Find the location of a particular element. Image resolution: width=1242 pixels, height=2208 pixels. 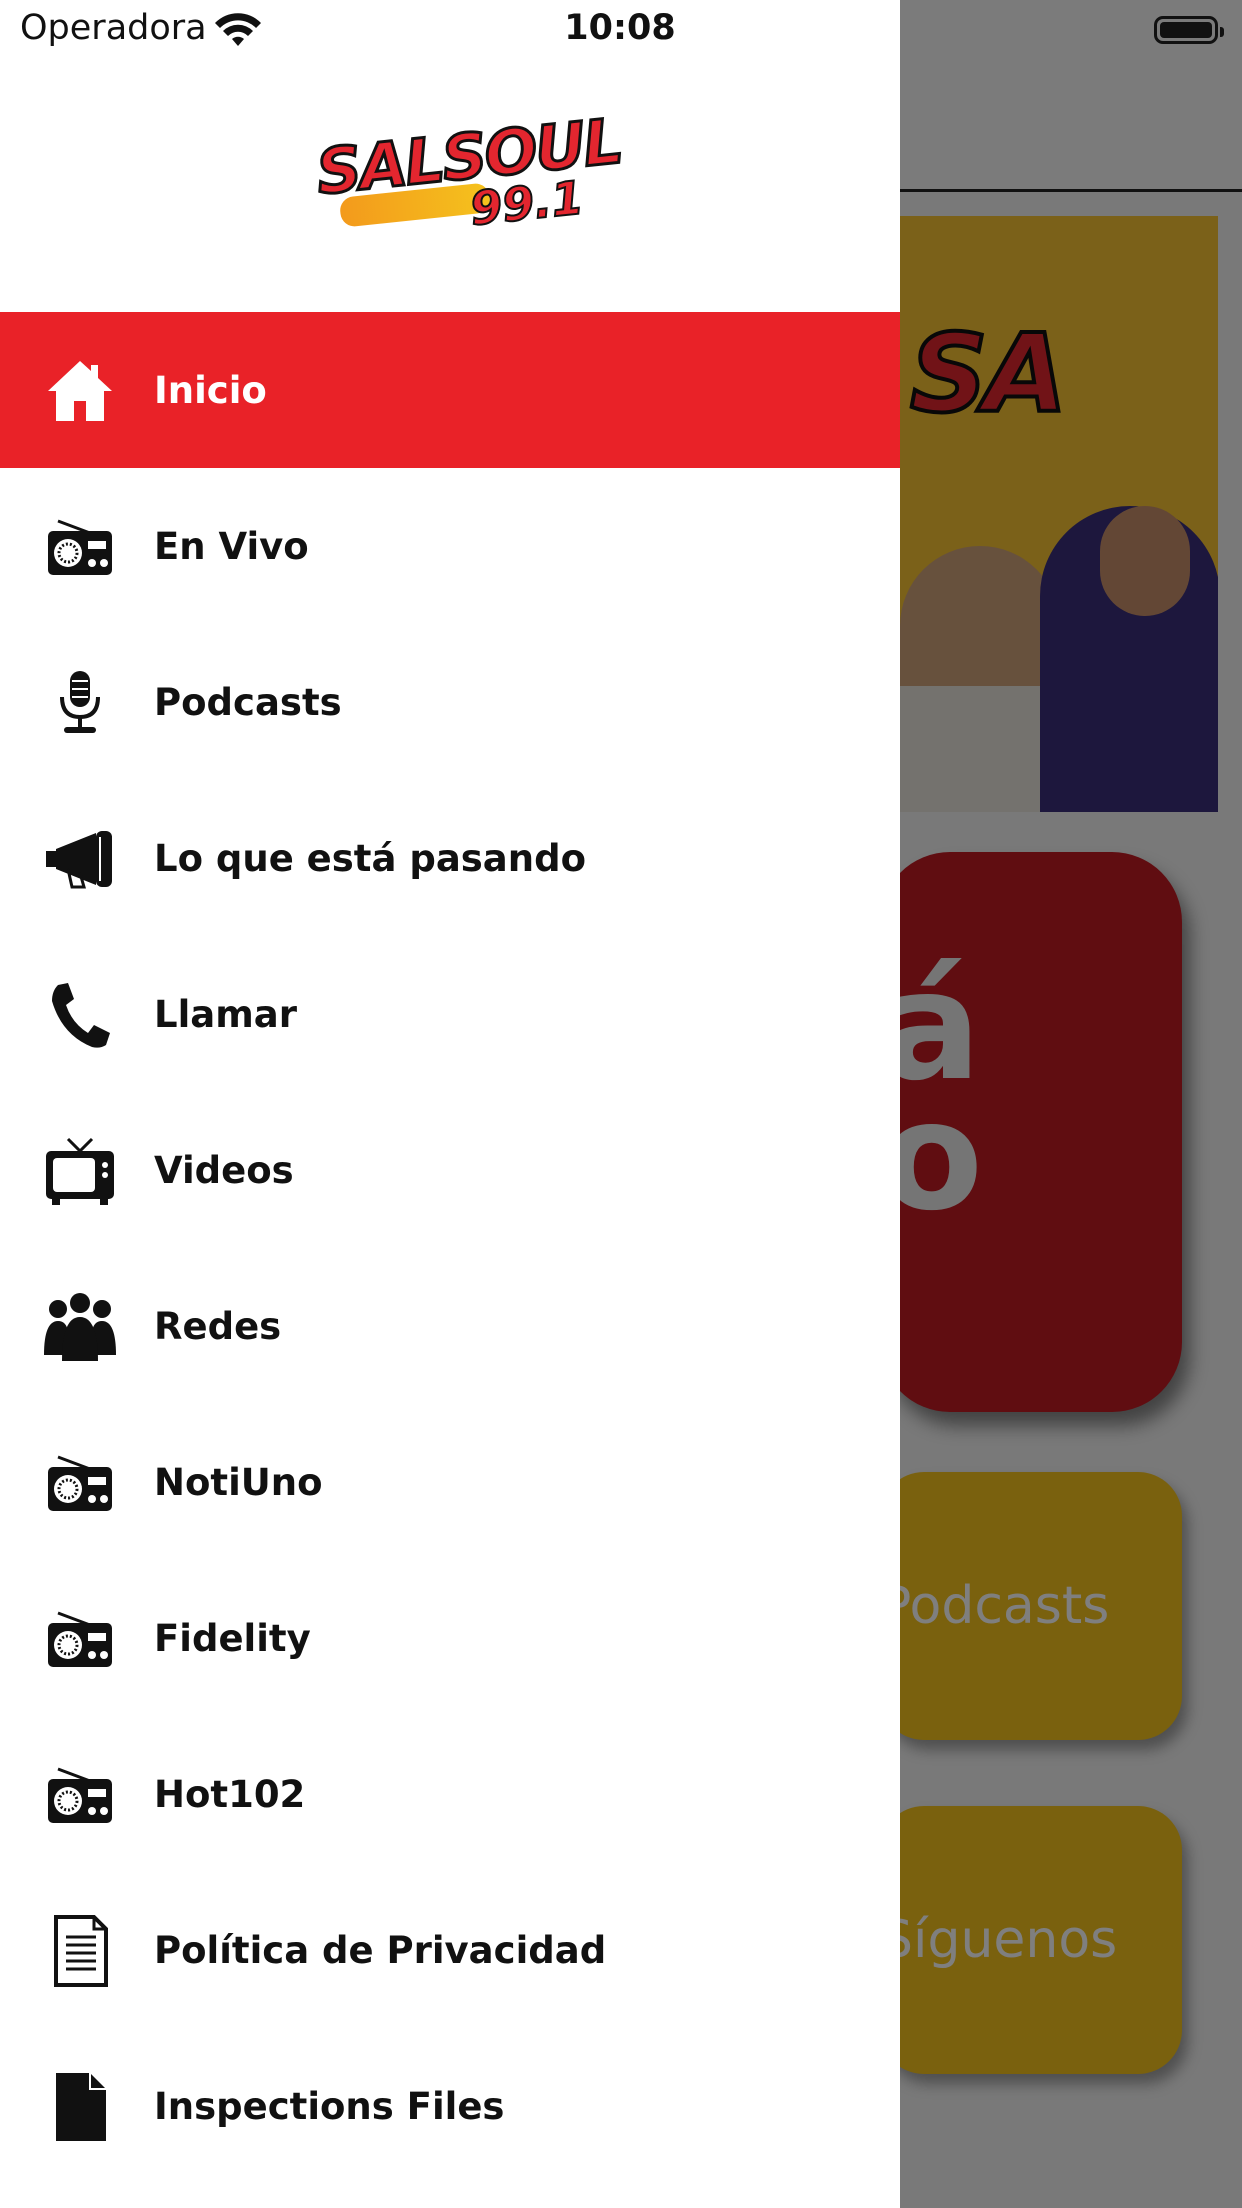

menu-item-en-vivo: En Vivo is located at coordinates (450, 546).